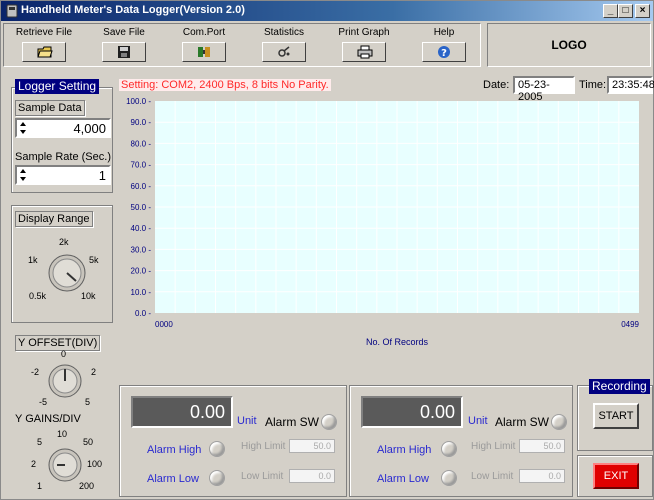 The height and width of the screenshot is (500, 654). I want to click on offset-tick-neg5: -5, so click(43, 402).